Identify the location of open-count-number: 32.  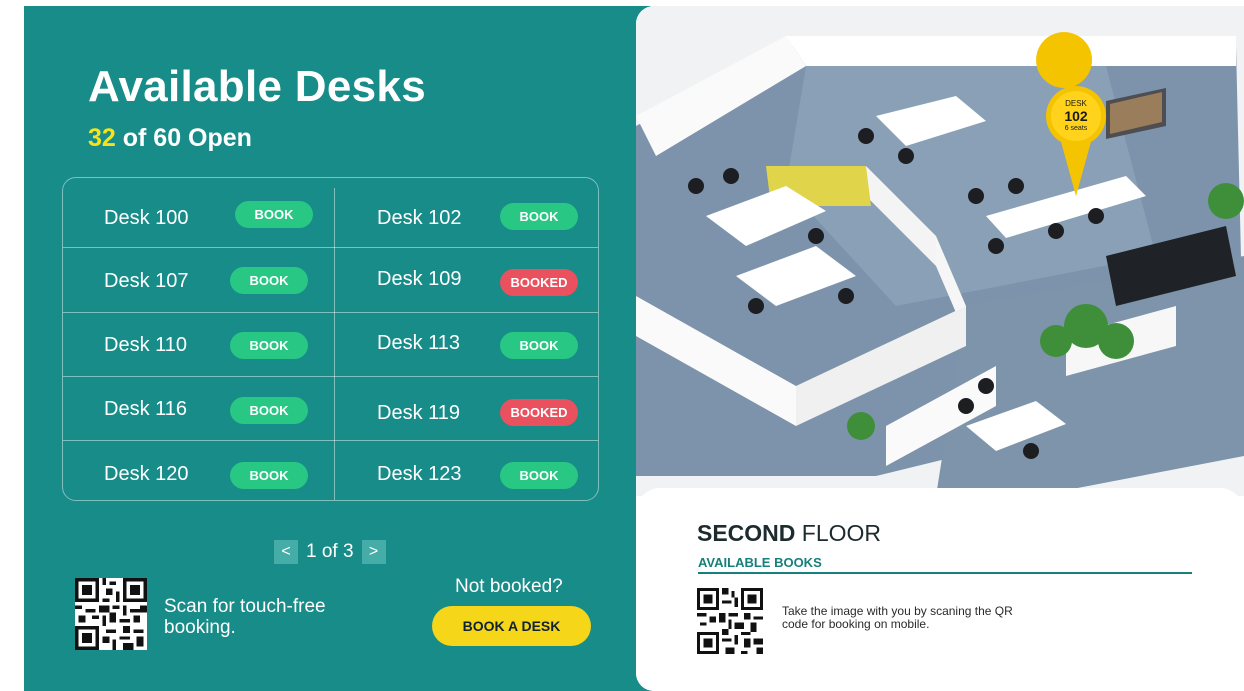
(102, 138).